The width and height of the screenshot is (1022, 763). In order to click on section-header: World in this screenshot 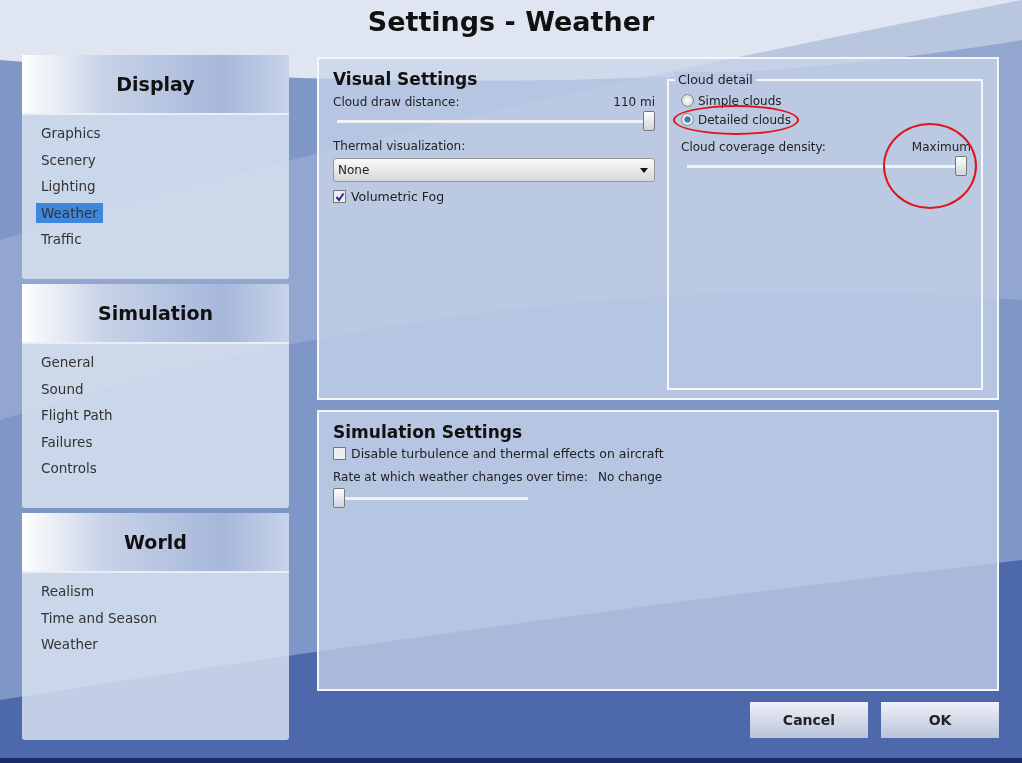, I will do `click(155, 543)`.